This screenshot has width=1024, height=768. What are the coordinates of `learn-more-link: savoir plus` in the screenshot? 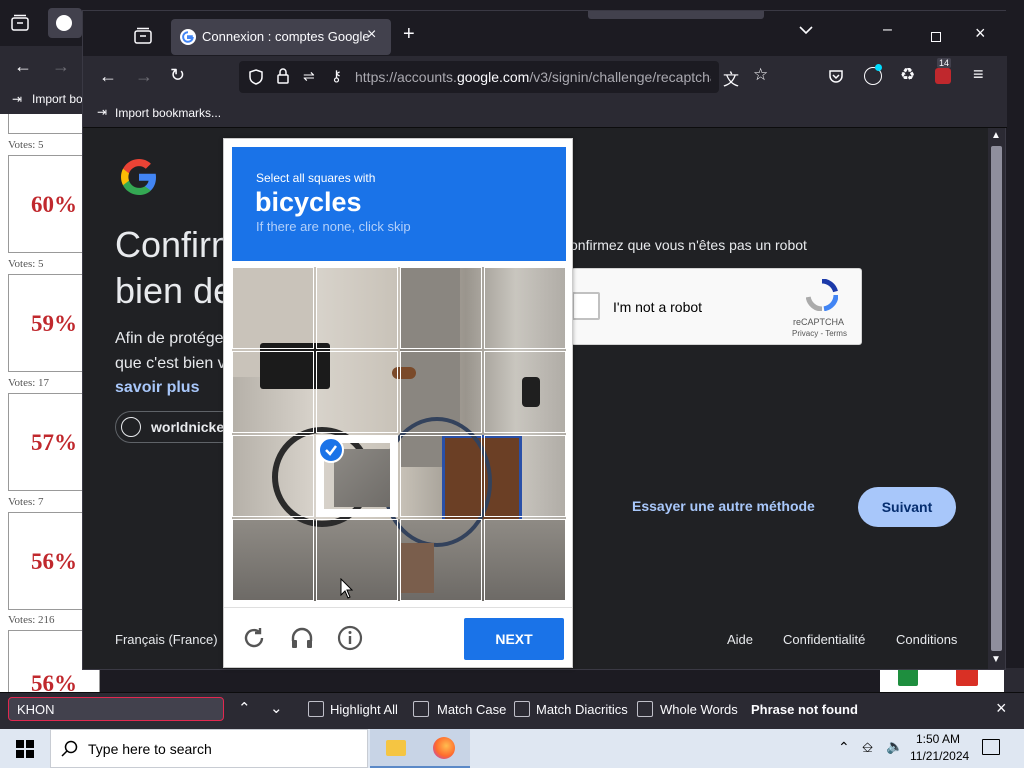 It's located at (157, 388).